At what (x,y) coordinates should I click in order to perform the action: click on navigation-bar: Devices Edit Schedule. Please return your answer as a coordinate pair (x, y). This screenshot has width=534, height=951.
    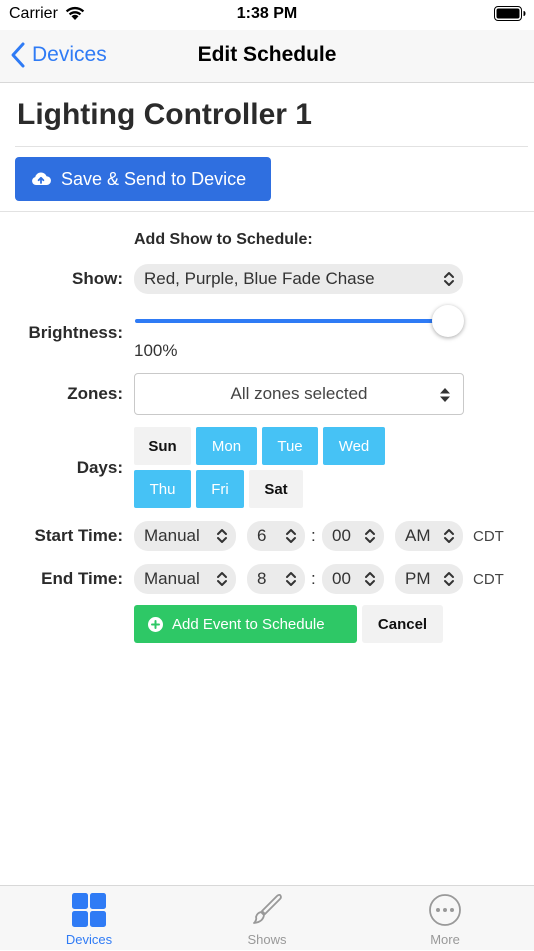
    Looking at the image, I should click on (267, 56).